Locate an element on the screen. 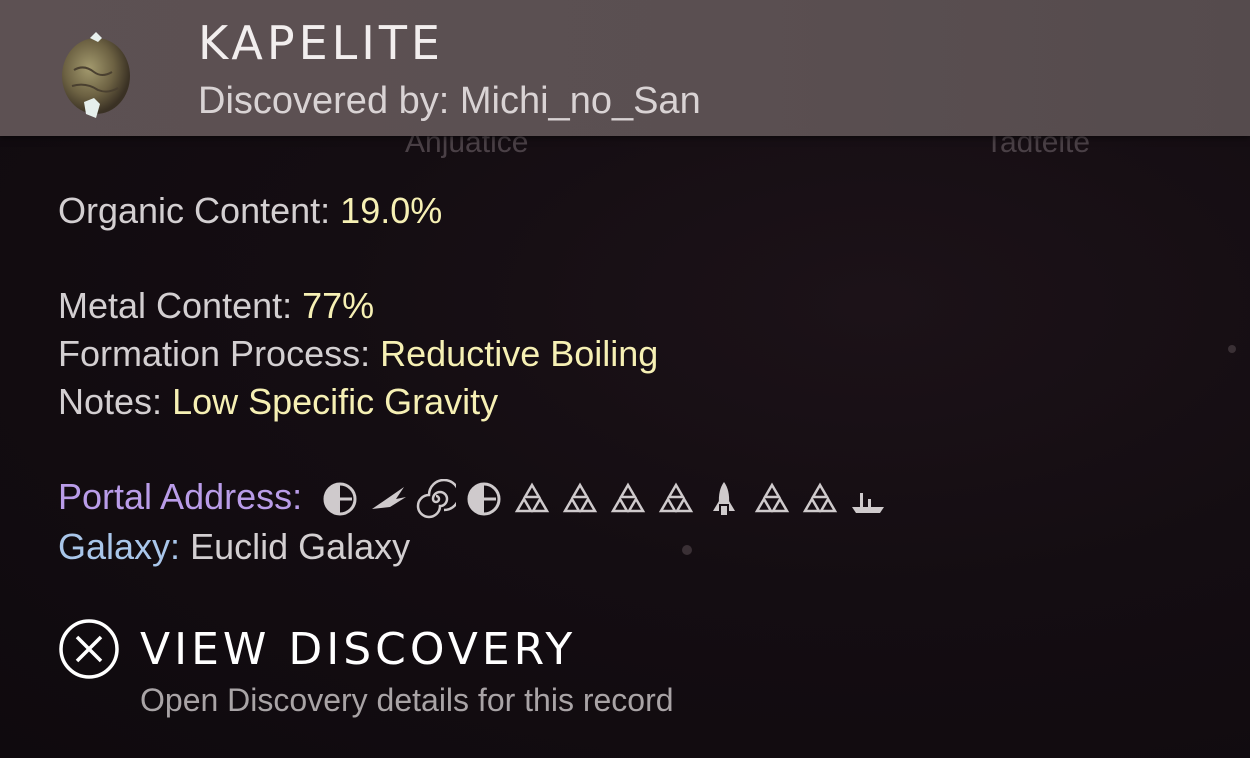 The height and width of the screenshot is (758, 1250). portal-address-row: Portal Address: is located at coordinates (473, 497).